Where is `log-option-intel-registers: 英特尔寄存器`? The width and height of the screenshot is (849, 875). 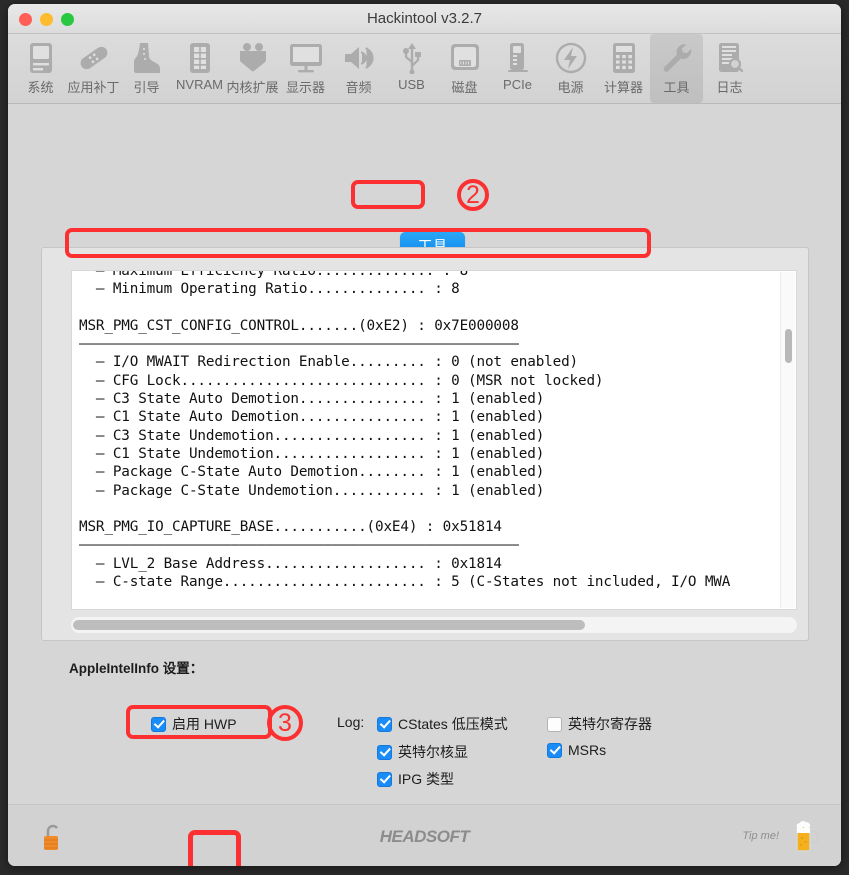 log-option-intel-registers: 英特尔寄存器 is located at coordinates (599, 724).